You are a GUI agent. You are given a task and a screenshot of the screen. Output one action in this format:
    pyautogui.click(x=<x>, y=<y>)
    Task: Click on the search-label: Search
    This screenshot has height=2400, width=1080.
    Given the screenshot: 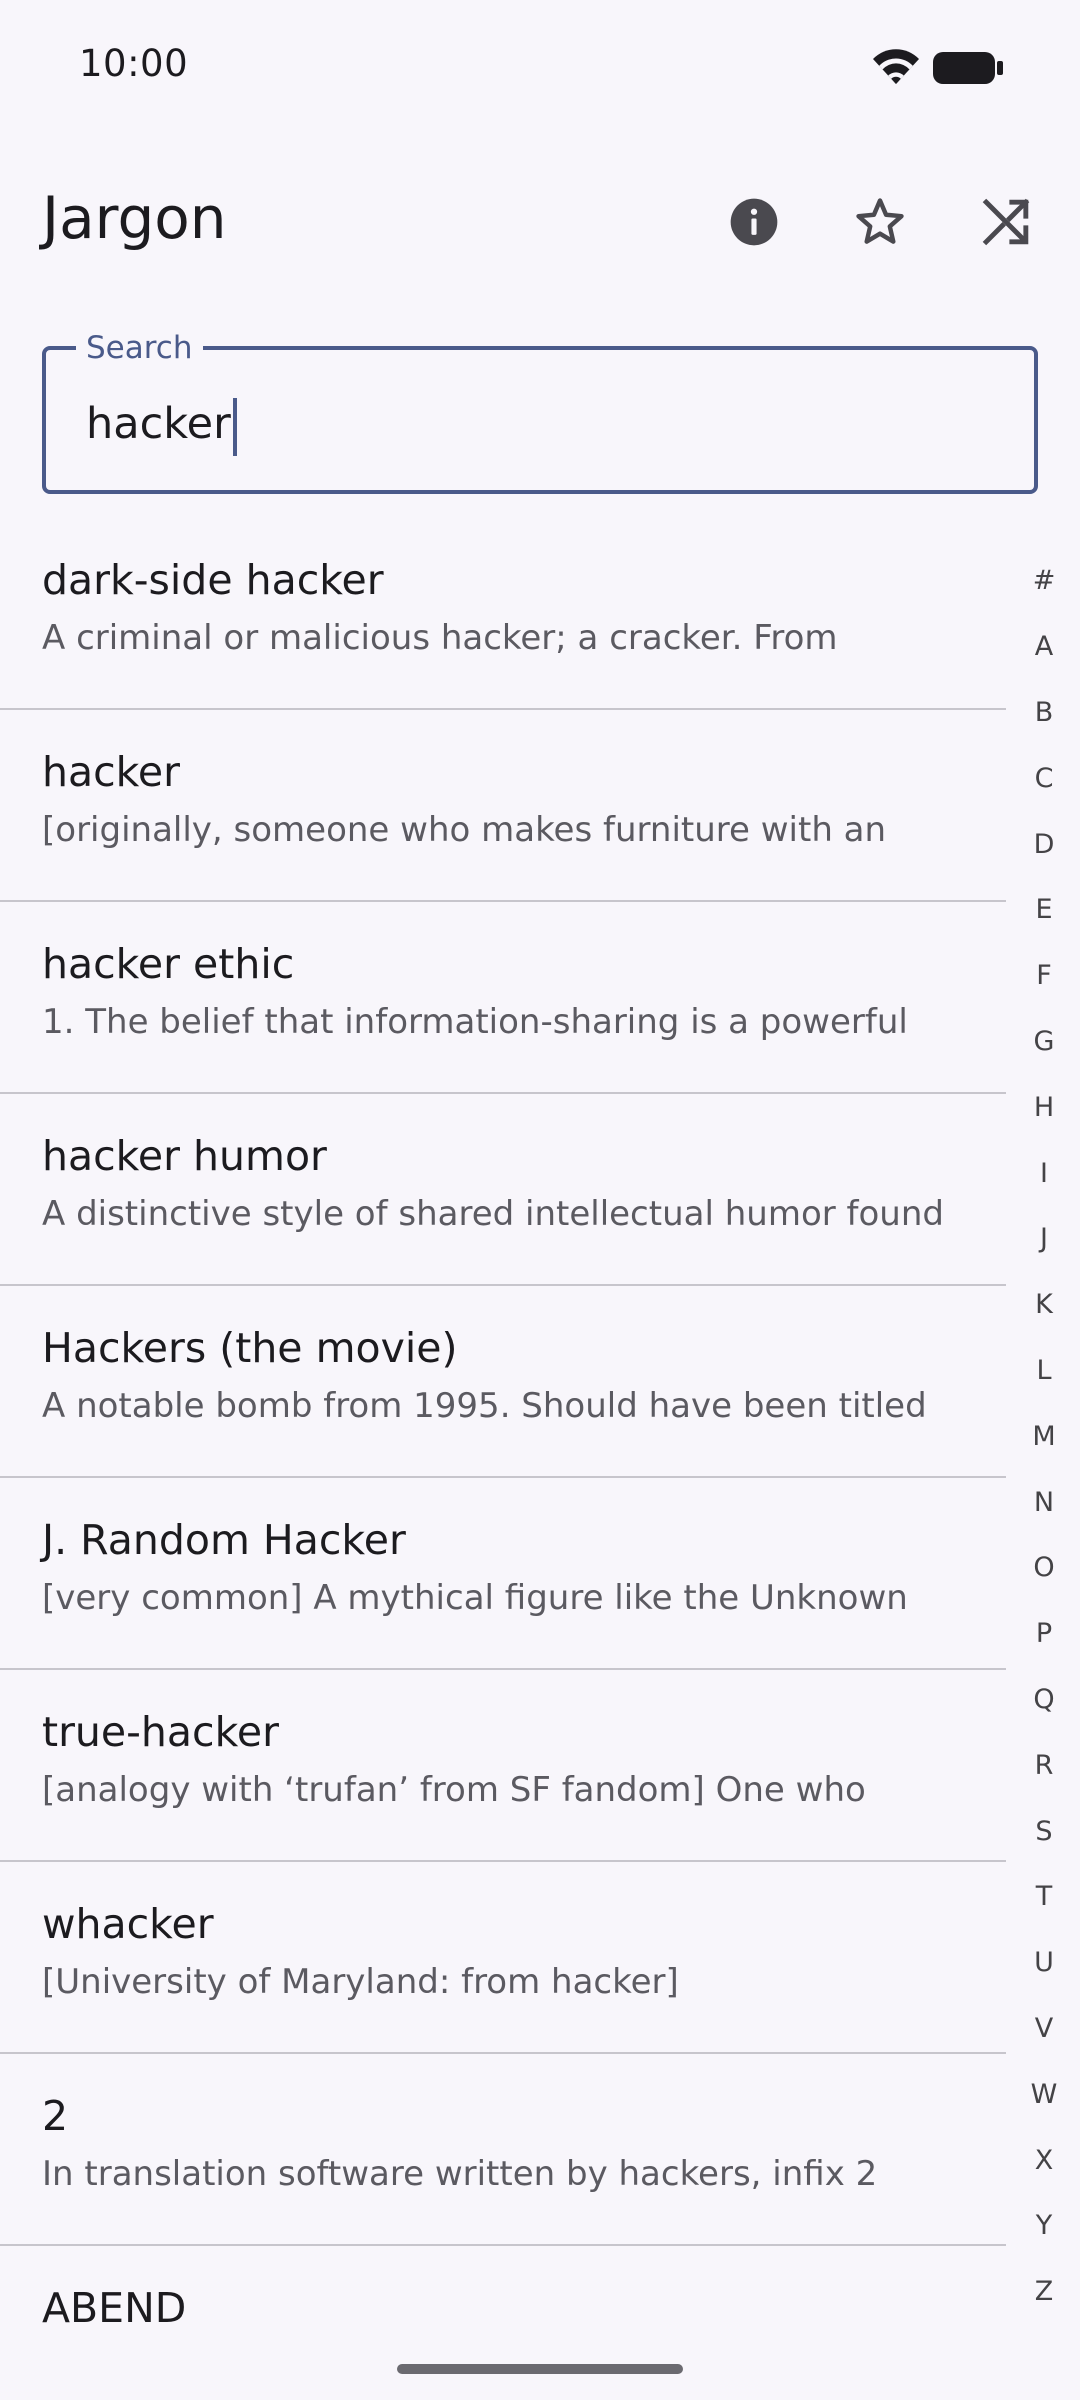 What is the action you would take?
    pyautogui.click(x=139, y=348)
    